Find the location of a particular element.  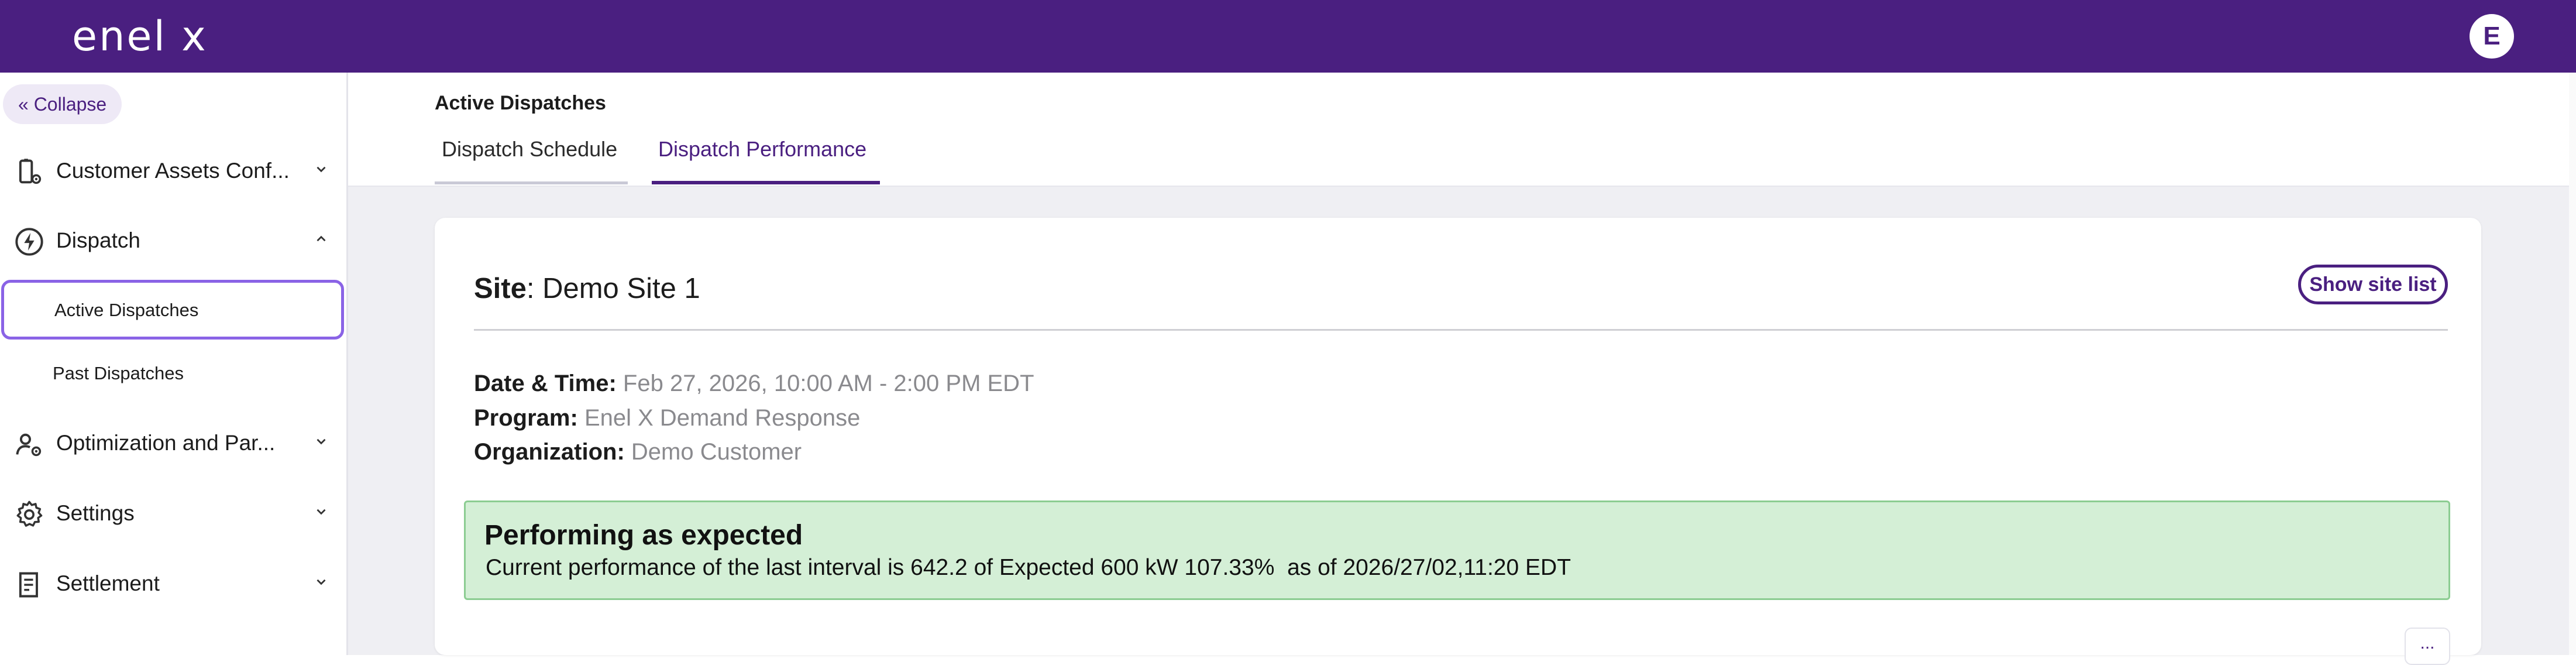

sidebar-subitem-active-dispatches: Active Dispatches is located at coordinates (172, 310).